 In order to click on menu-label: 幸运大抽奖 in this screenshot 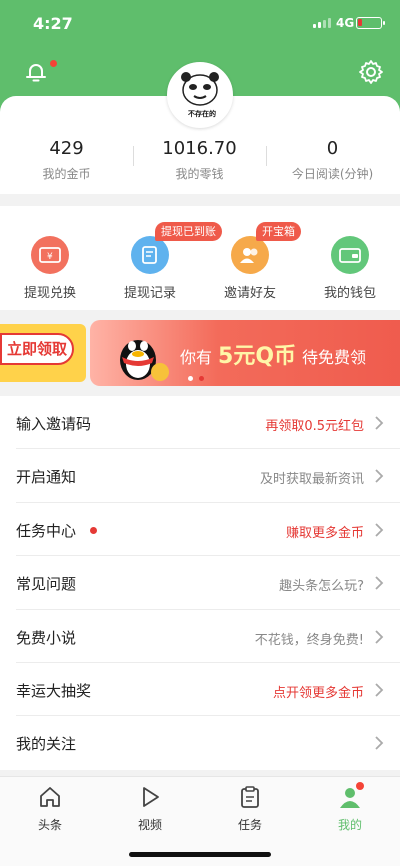, I will do `click(54, 690)`.